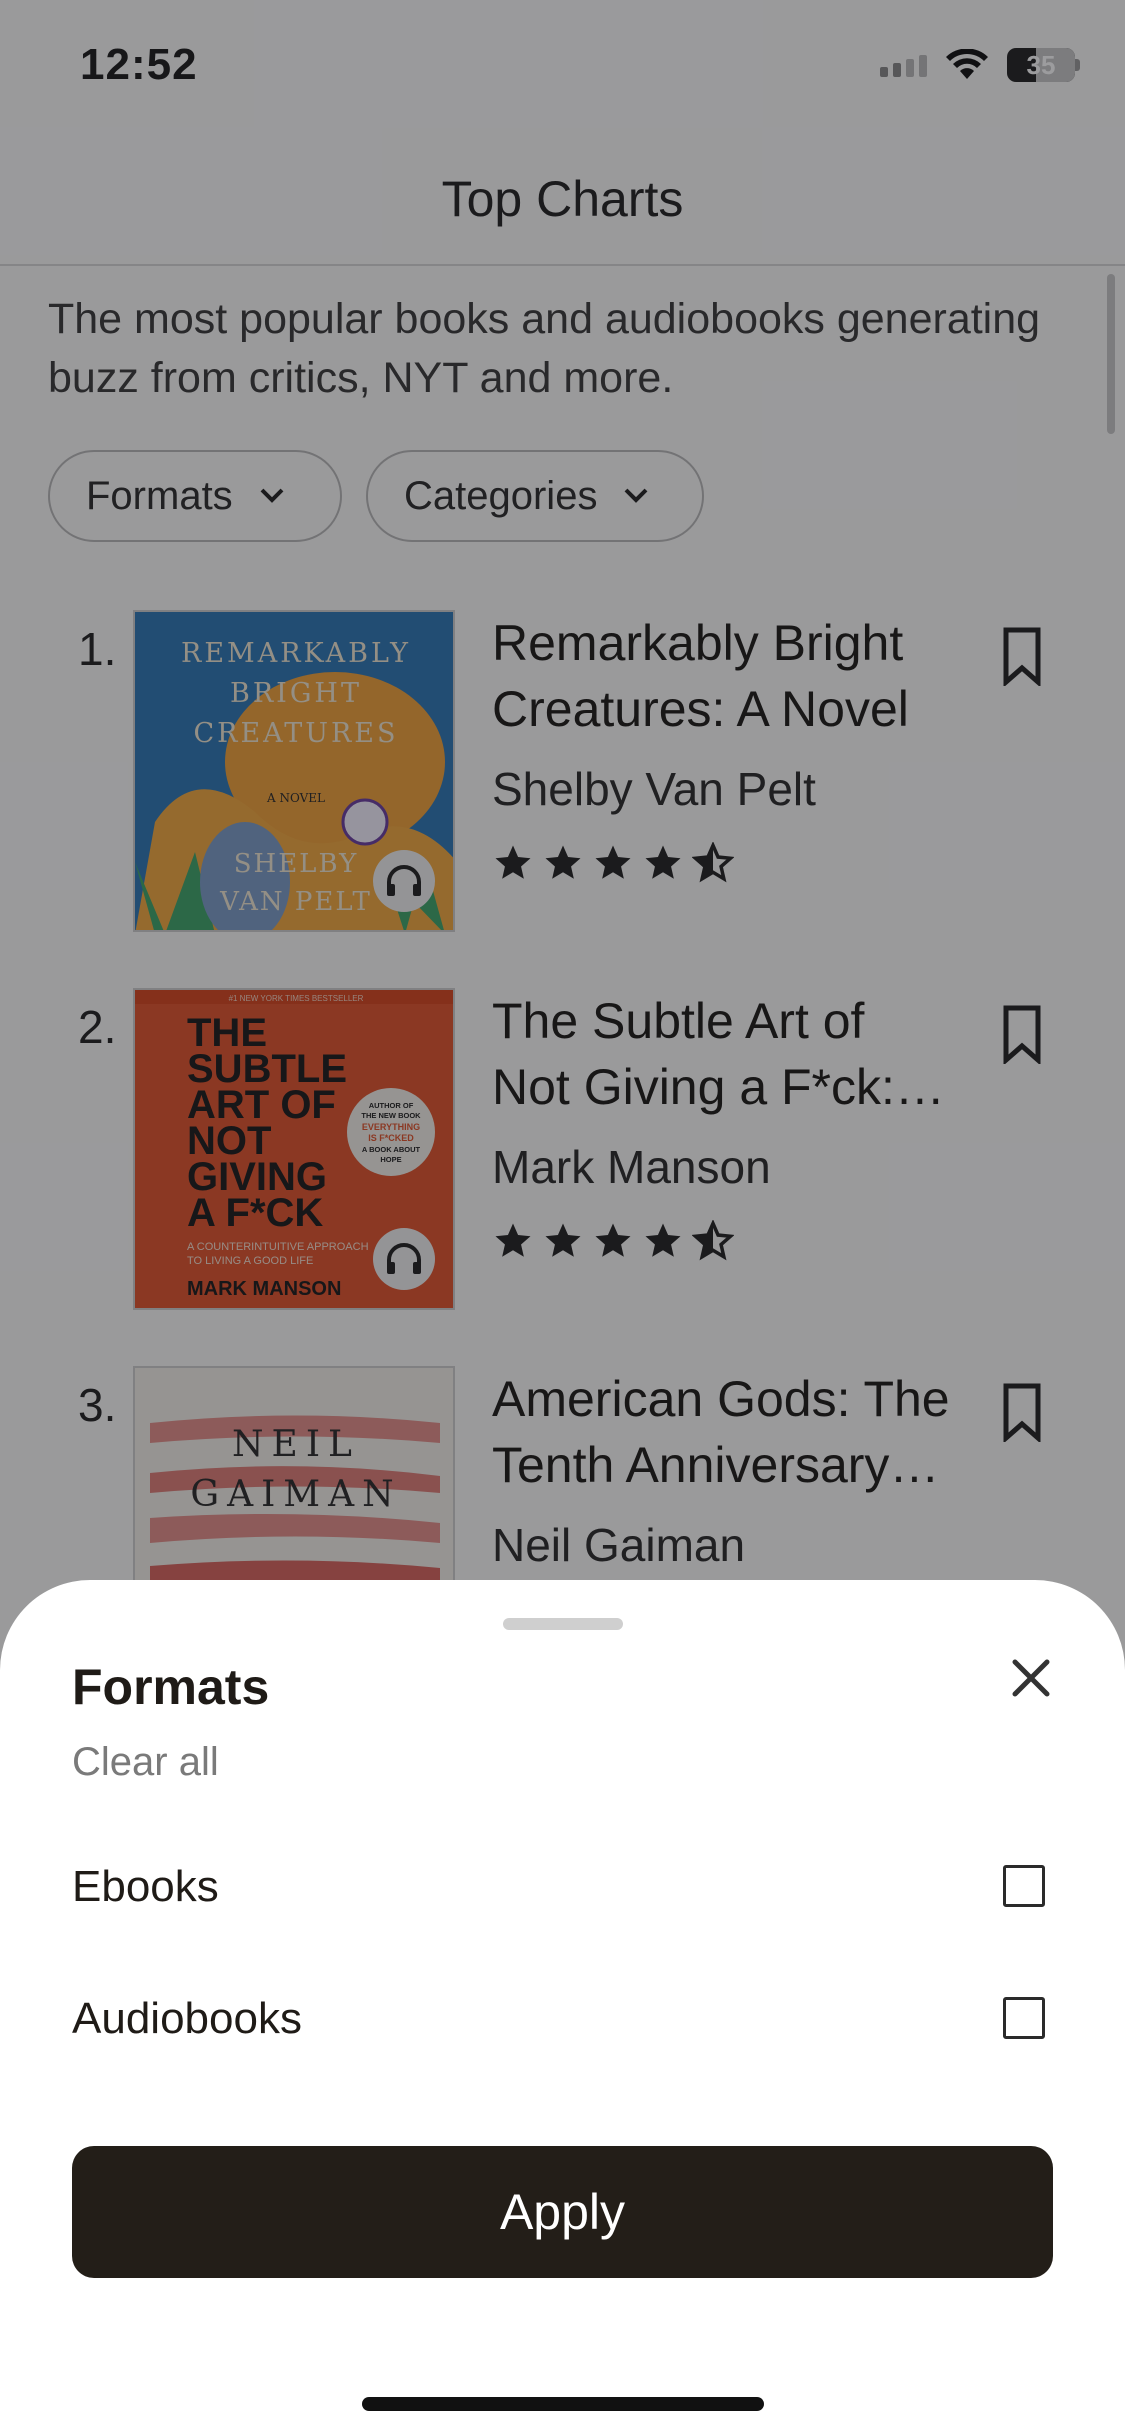  I want to click on audiobooks-checkbox, so click(1024, 2018).